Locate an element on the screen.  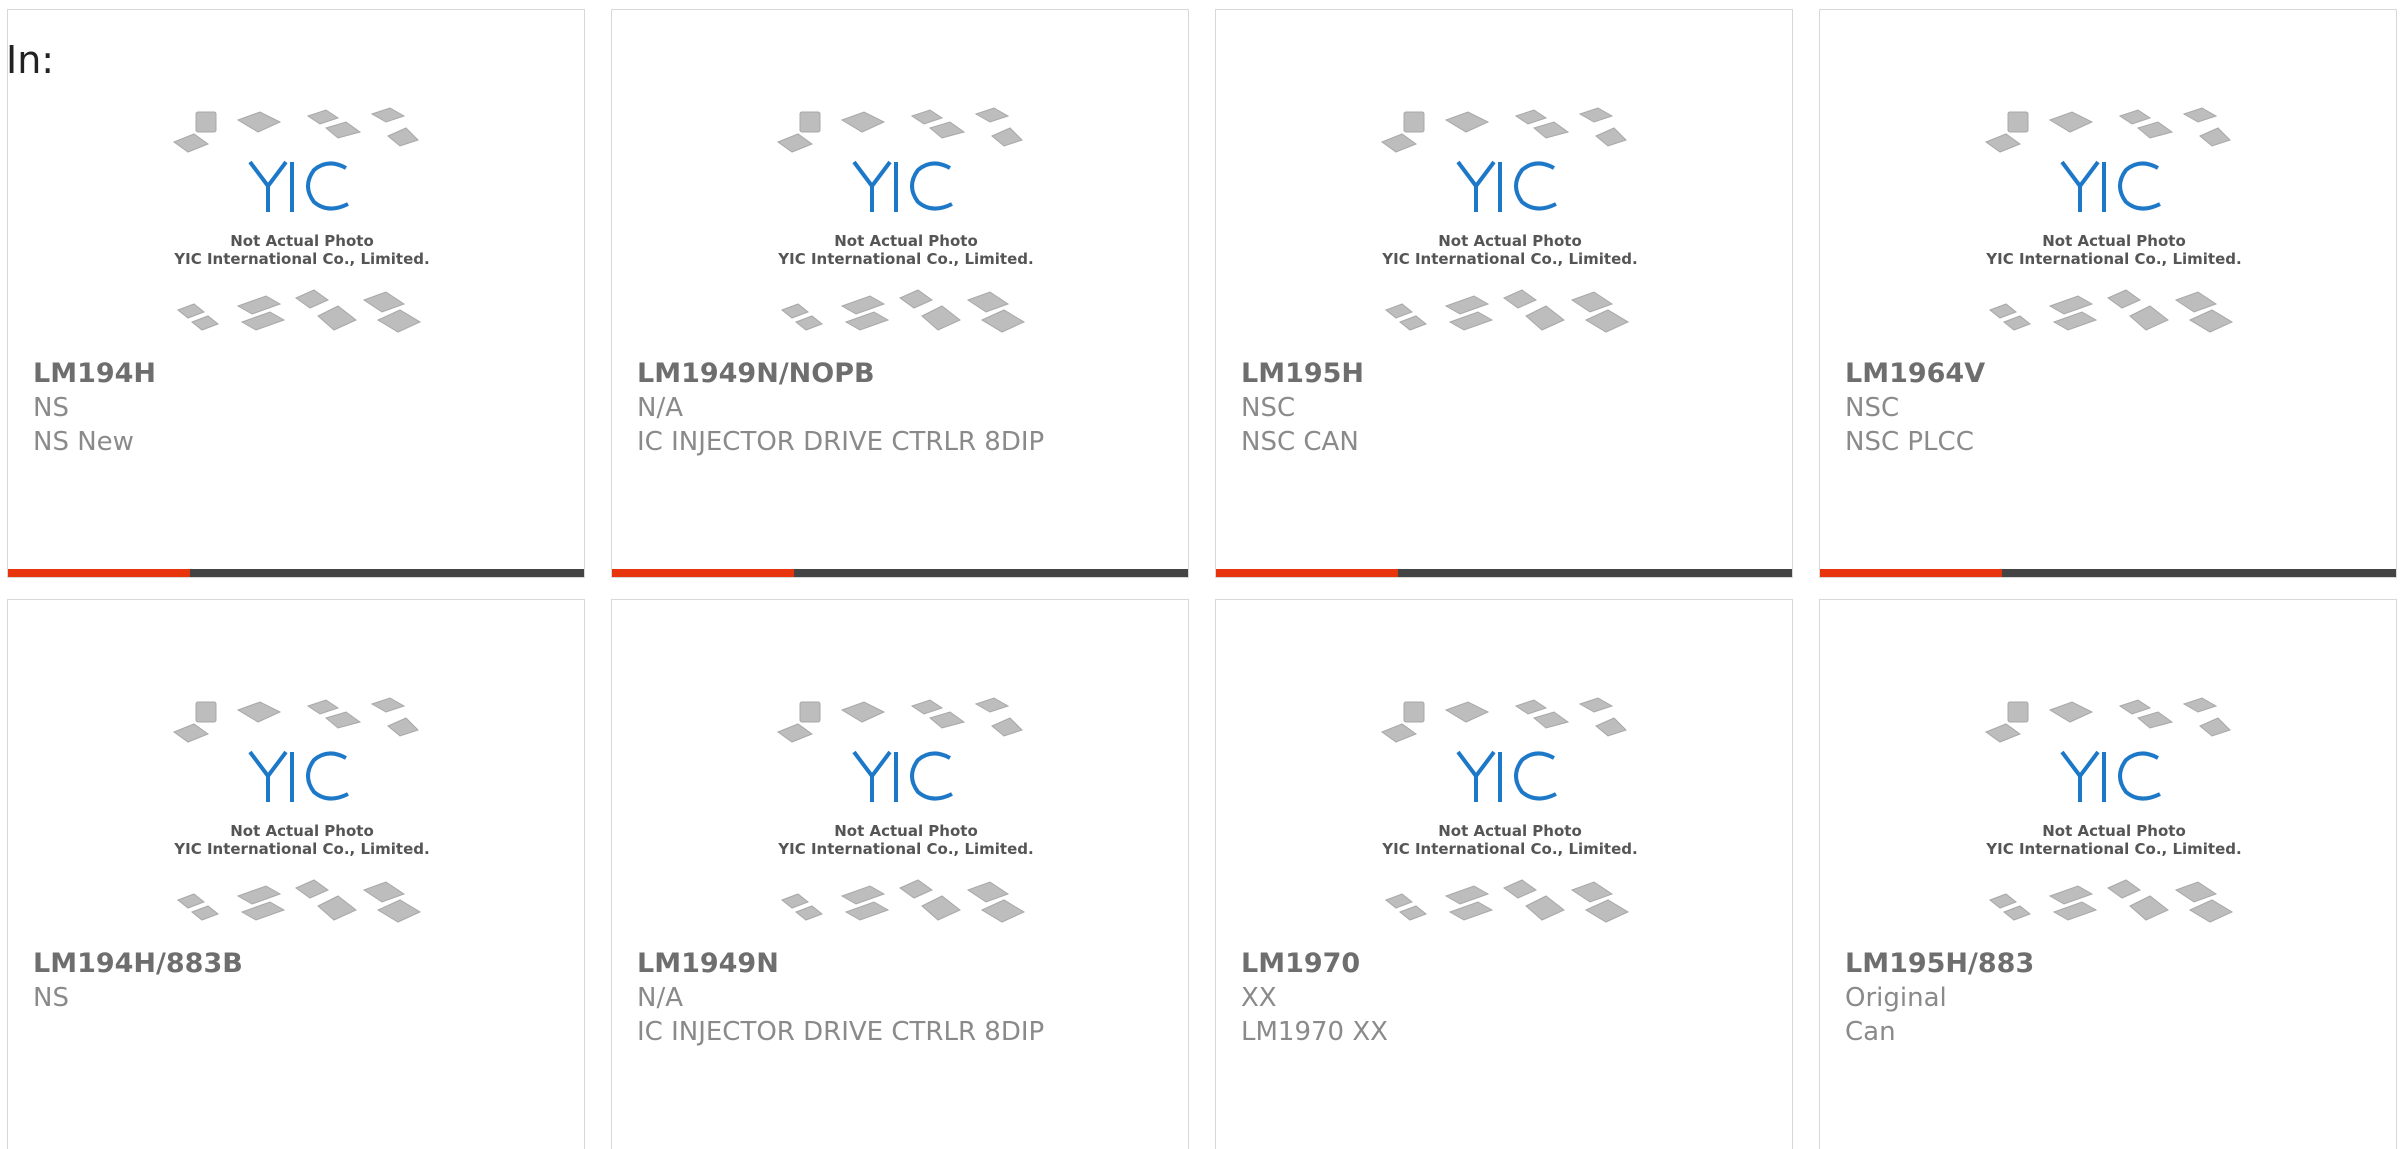
product-info: LM195H NSC NSC CAN is located at coordinates (1511, 408).